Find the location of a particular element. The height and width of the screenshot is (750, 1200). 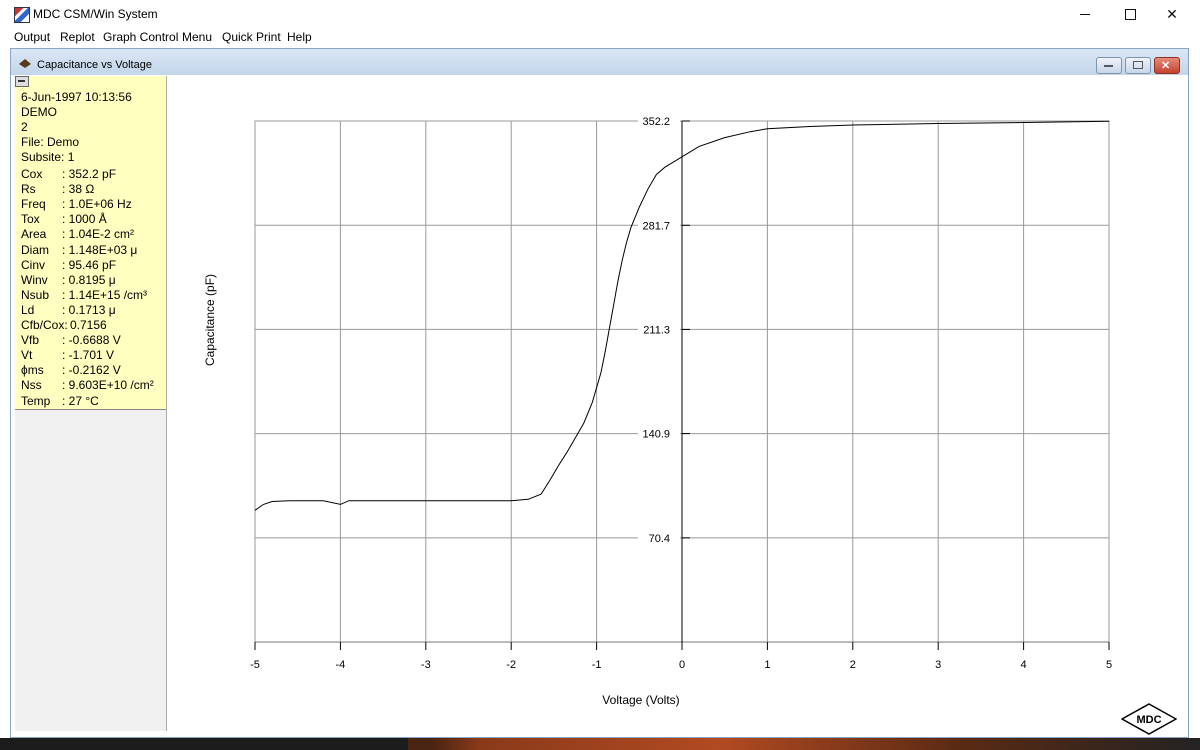

minimize-button is located at coordinates (1085, 14).